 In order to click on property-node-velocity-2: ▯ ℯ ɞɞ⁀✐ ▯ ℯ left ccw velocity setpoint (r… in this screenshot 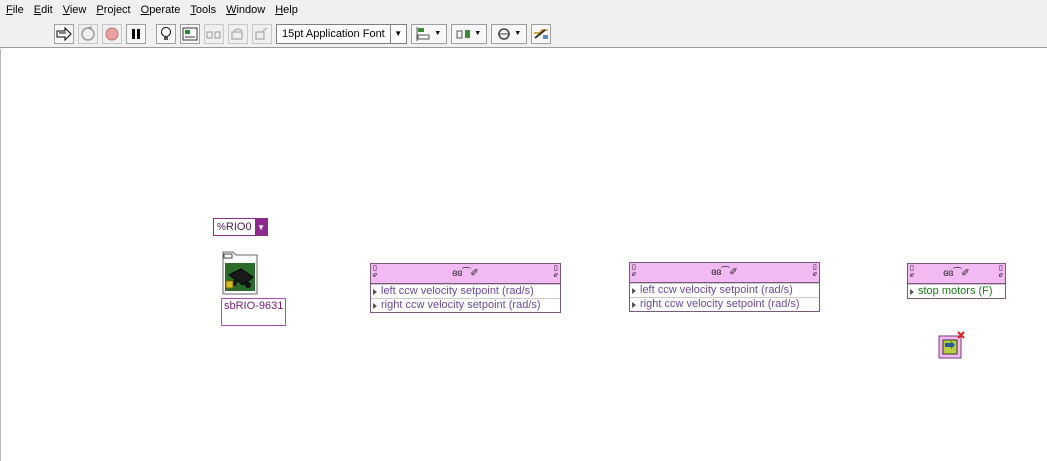, I will do `click(724, 287)`.